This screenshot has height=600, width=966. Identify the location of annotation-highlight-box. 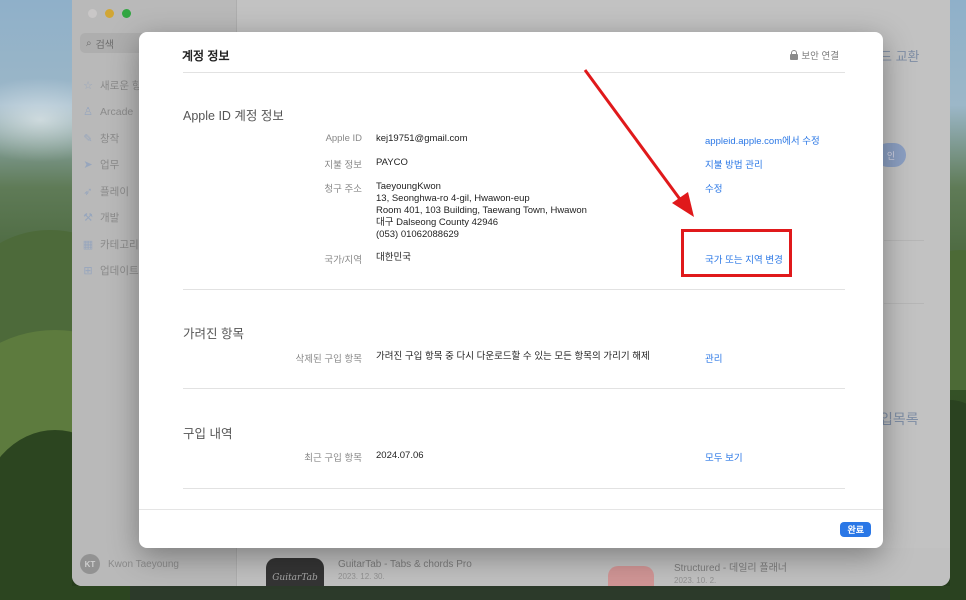
(736, 253).